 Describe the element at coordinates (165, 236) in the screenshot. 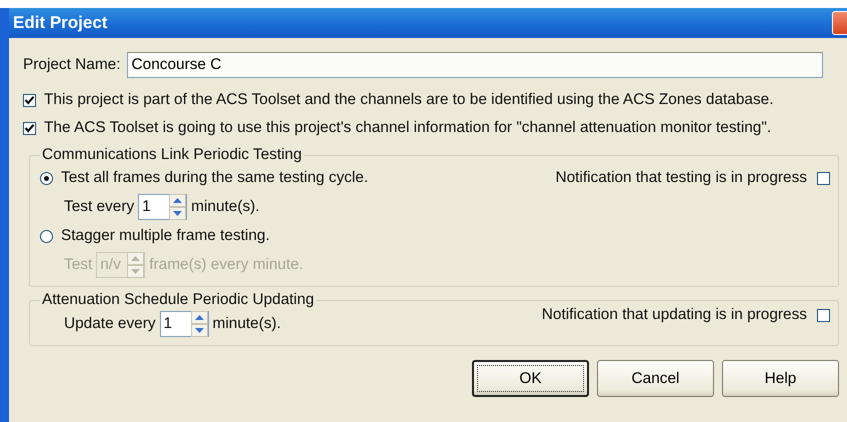

I see `radio-label: Stagger multiple frame testing.` at that location.